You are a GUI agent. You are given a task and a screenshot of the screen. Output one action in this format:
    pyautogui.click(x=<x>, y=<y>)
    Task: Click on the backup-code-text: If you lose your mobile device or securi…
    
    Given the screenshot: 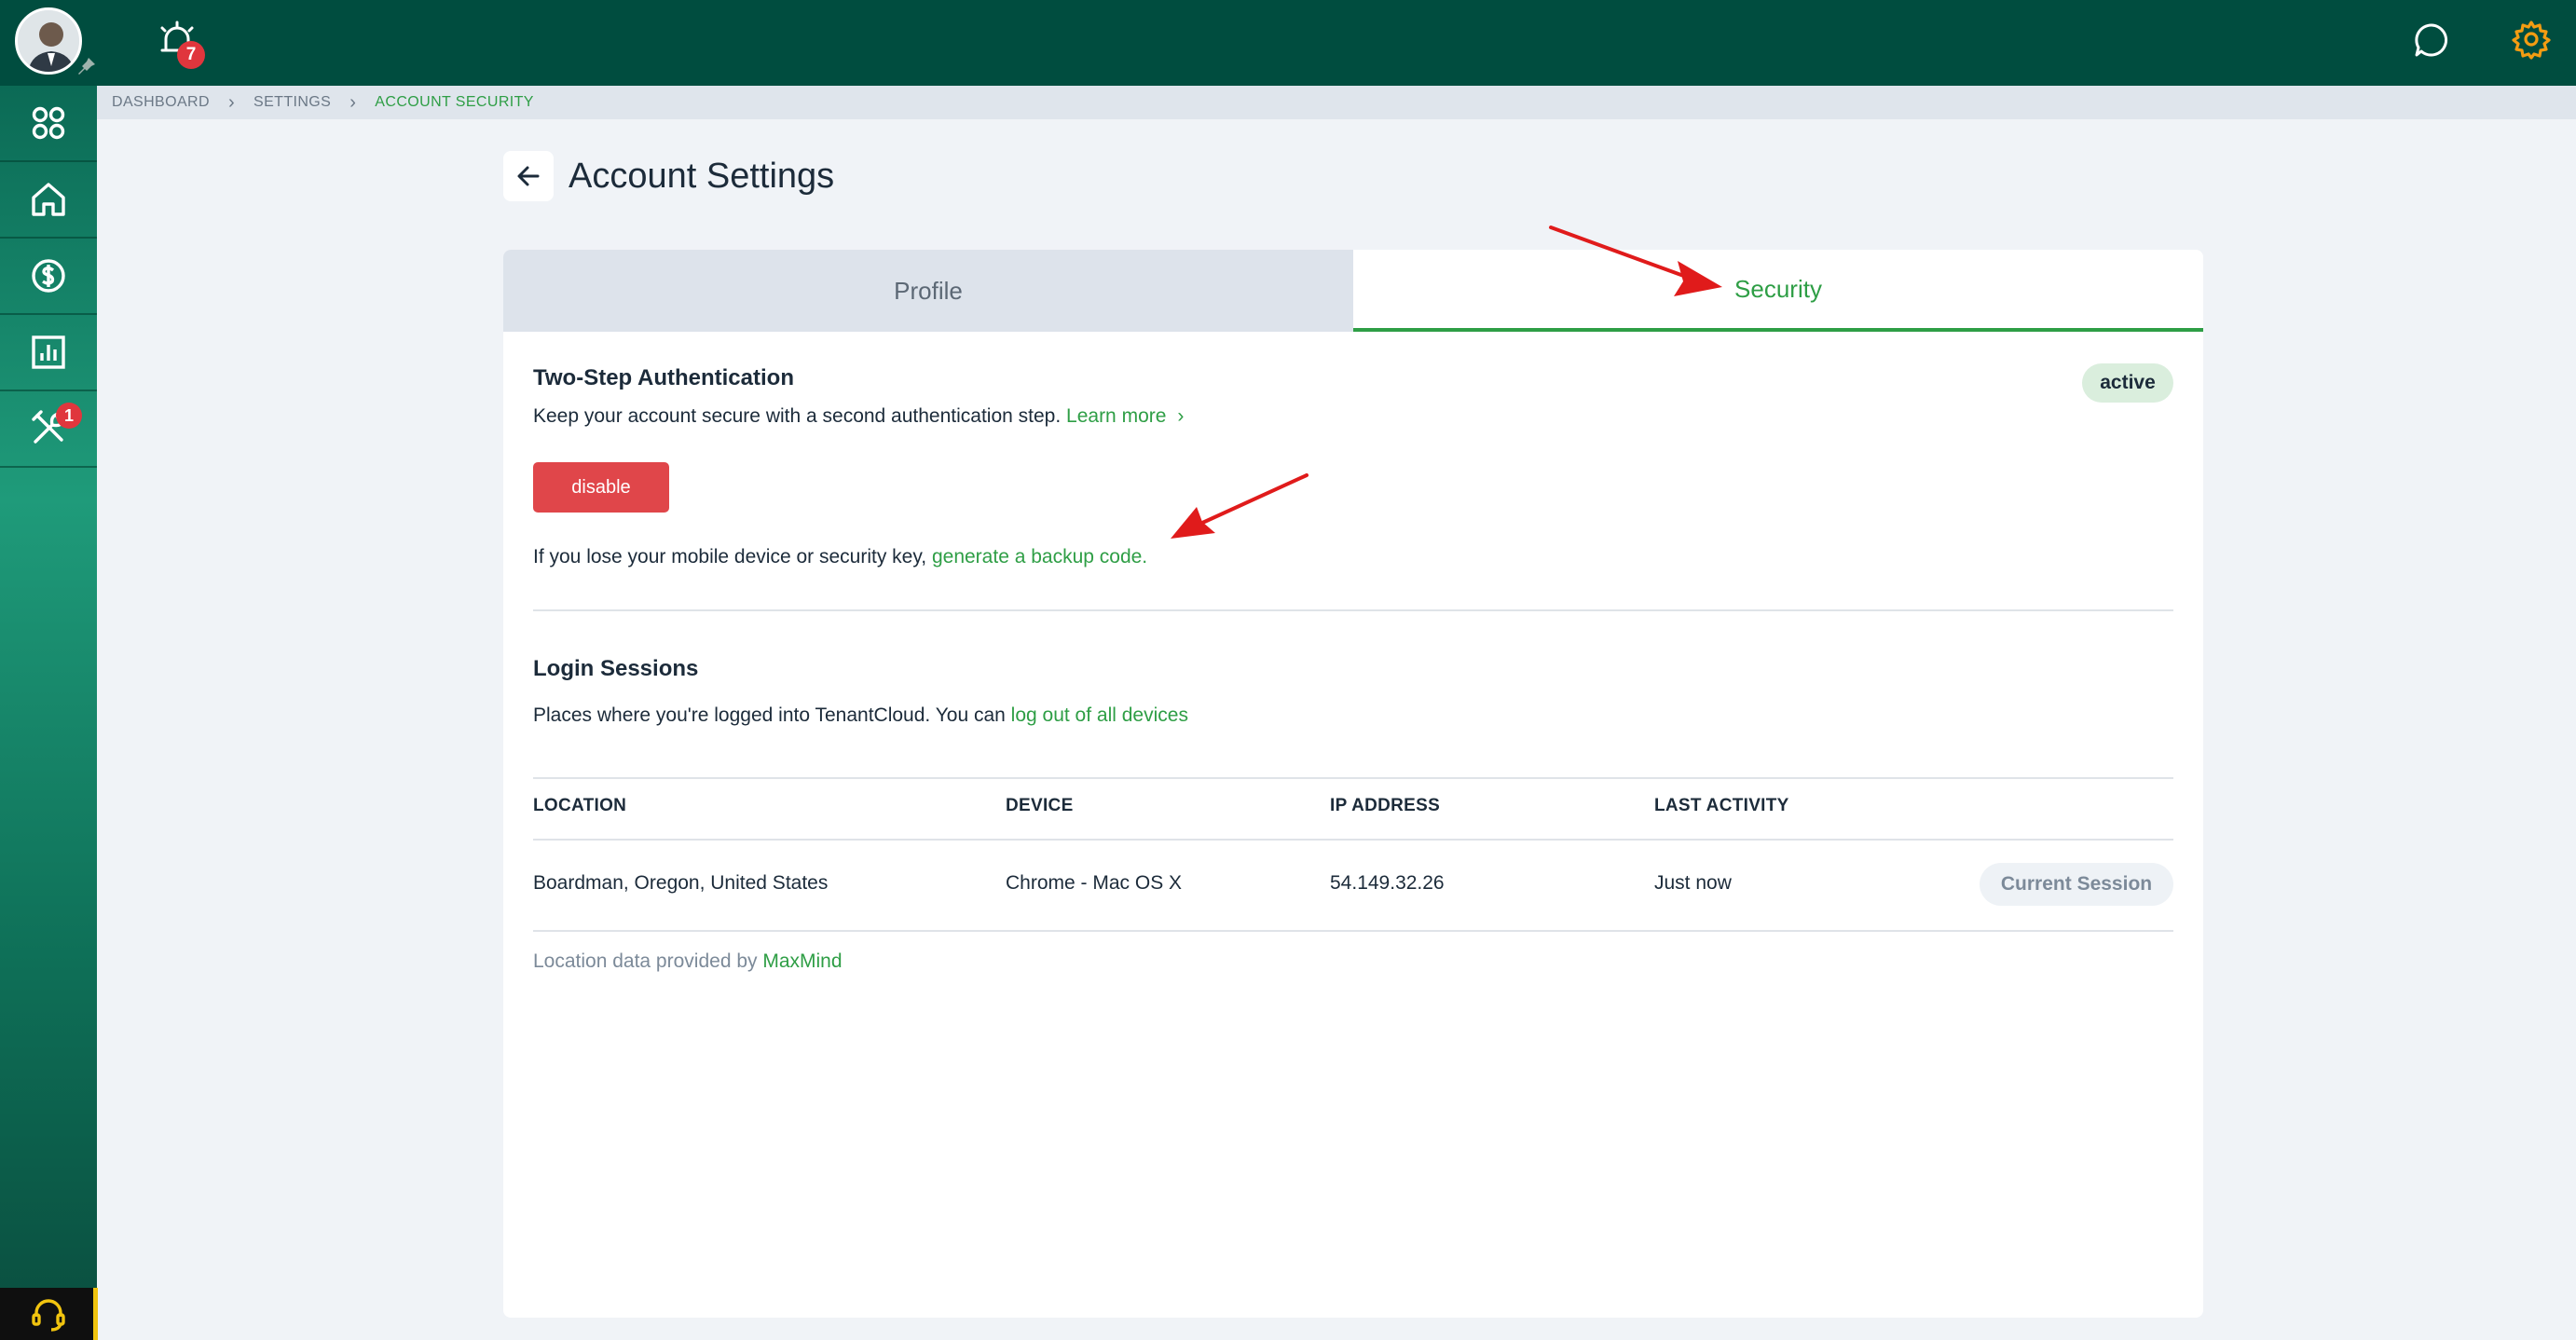 What is the action you would take?
    pyautogui.click(x=840, y=557)
    